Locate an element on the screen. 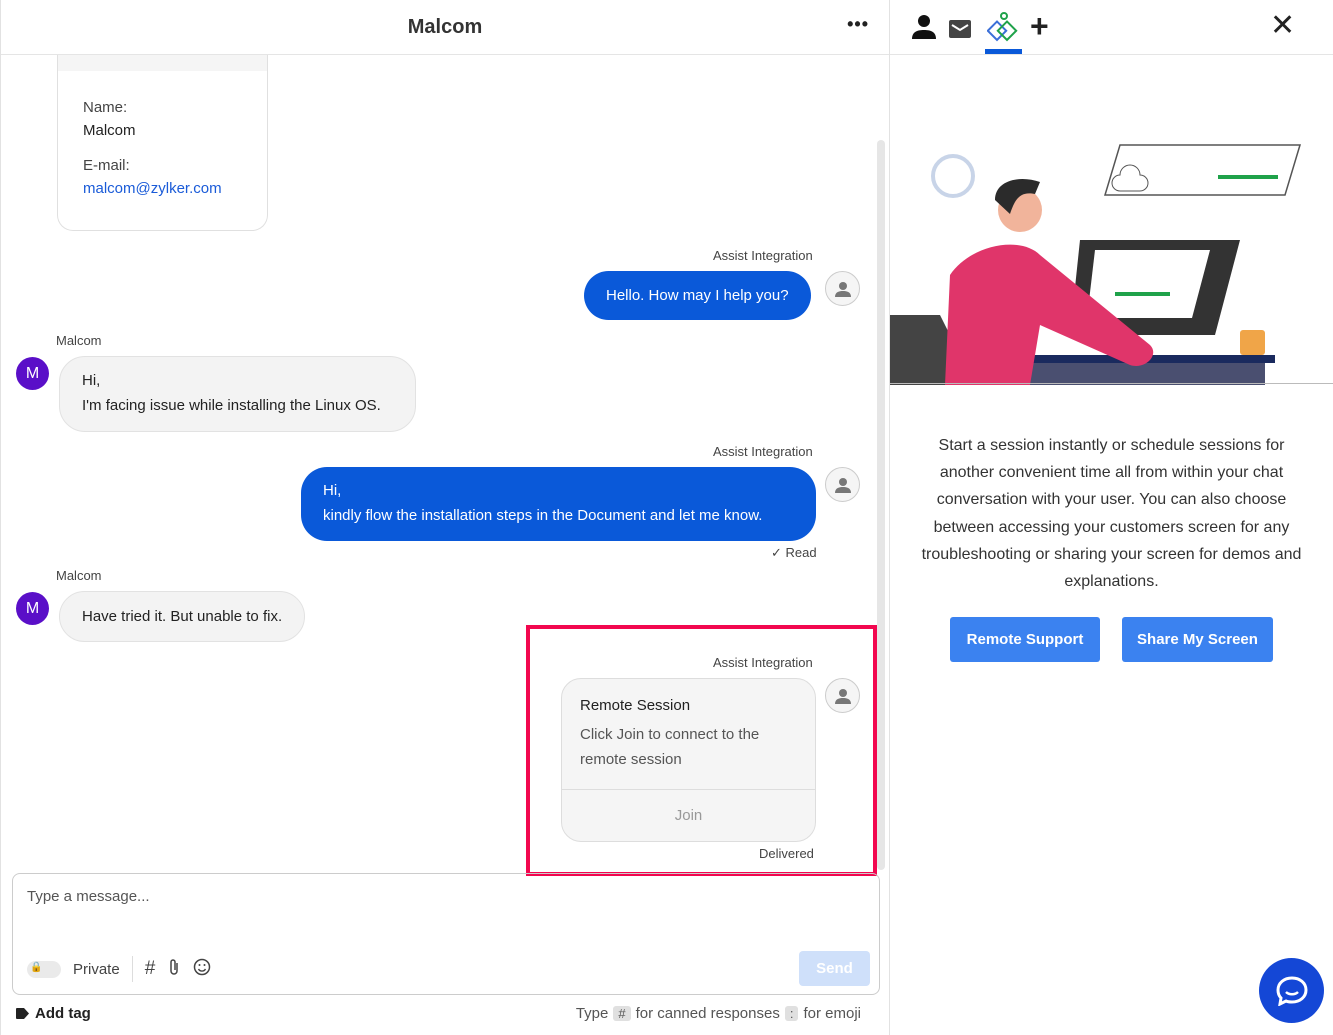 Image resolution: width=1333 pixels, height=1035 pixels. name-label: Name: is located at coordinates (105, 107).